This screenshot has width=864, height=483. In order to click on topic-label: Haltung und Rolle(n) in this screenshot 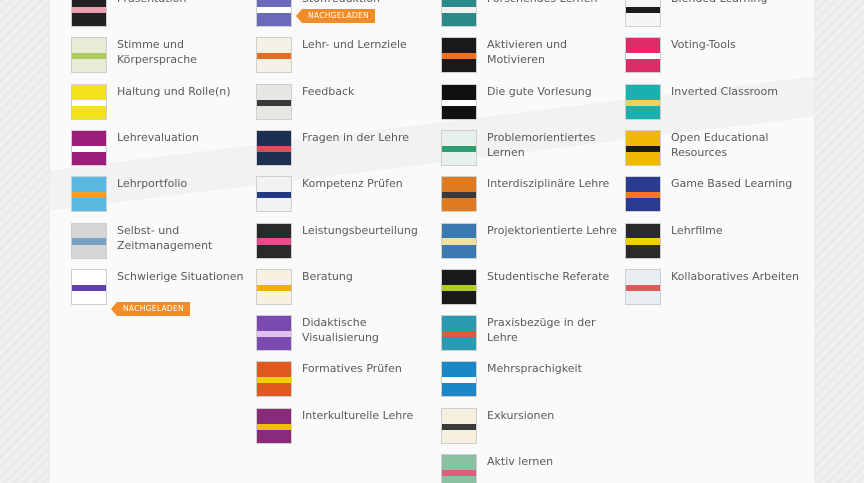, I will do `click(182, 91)`.